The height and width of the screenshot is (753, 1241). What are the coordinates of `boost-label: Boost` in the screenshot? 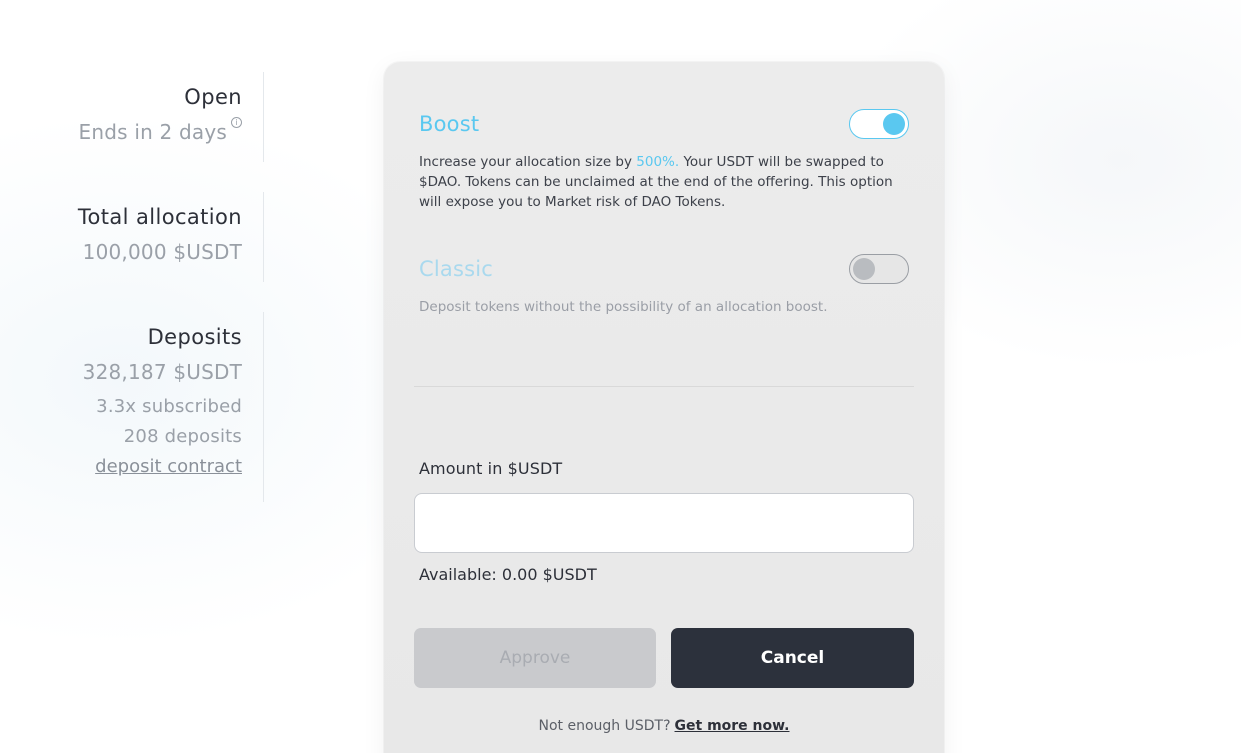 It's located at (449, 124).